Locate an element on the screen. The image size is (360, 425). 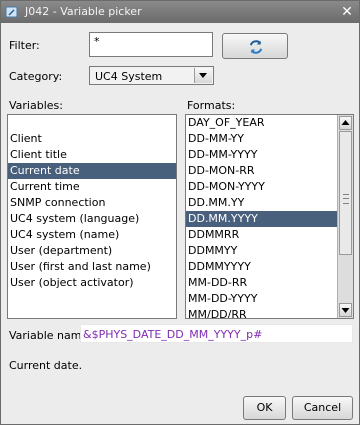
list-item: MM/DD/RR is located at coordinates (262, 312).